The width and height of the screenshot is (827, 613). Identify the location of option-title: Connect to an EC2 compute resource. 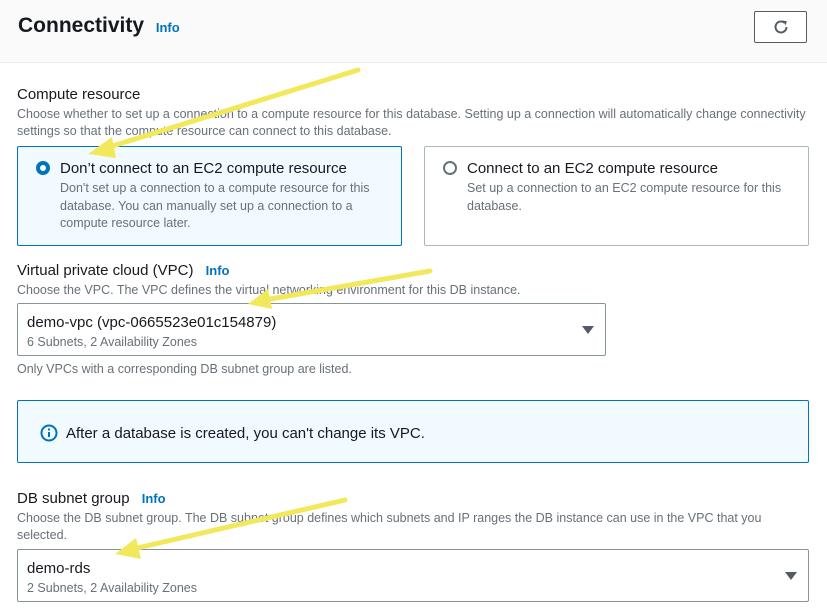
(592, 168).